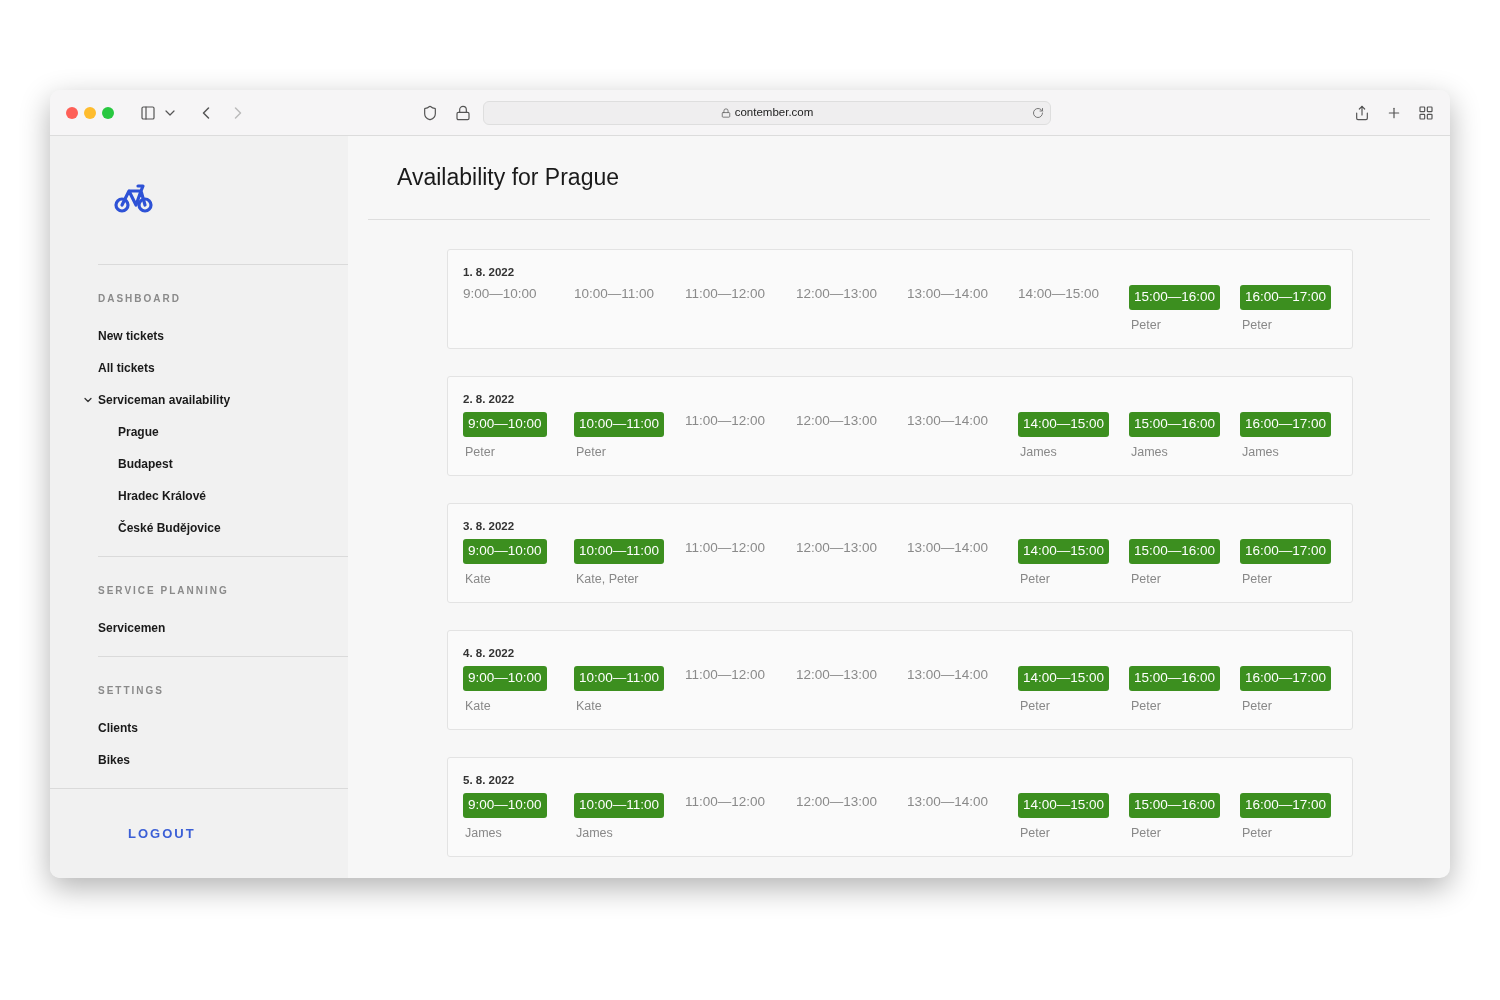 This screenshot has width=1500, height=1000. Describe the element at coordinates (430, 112) in the screenshot. I see `shield-icon` at that location.